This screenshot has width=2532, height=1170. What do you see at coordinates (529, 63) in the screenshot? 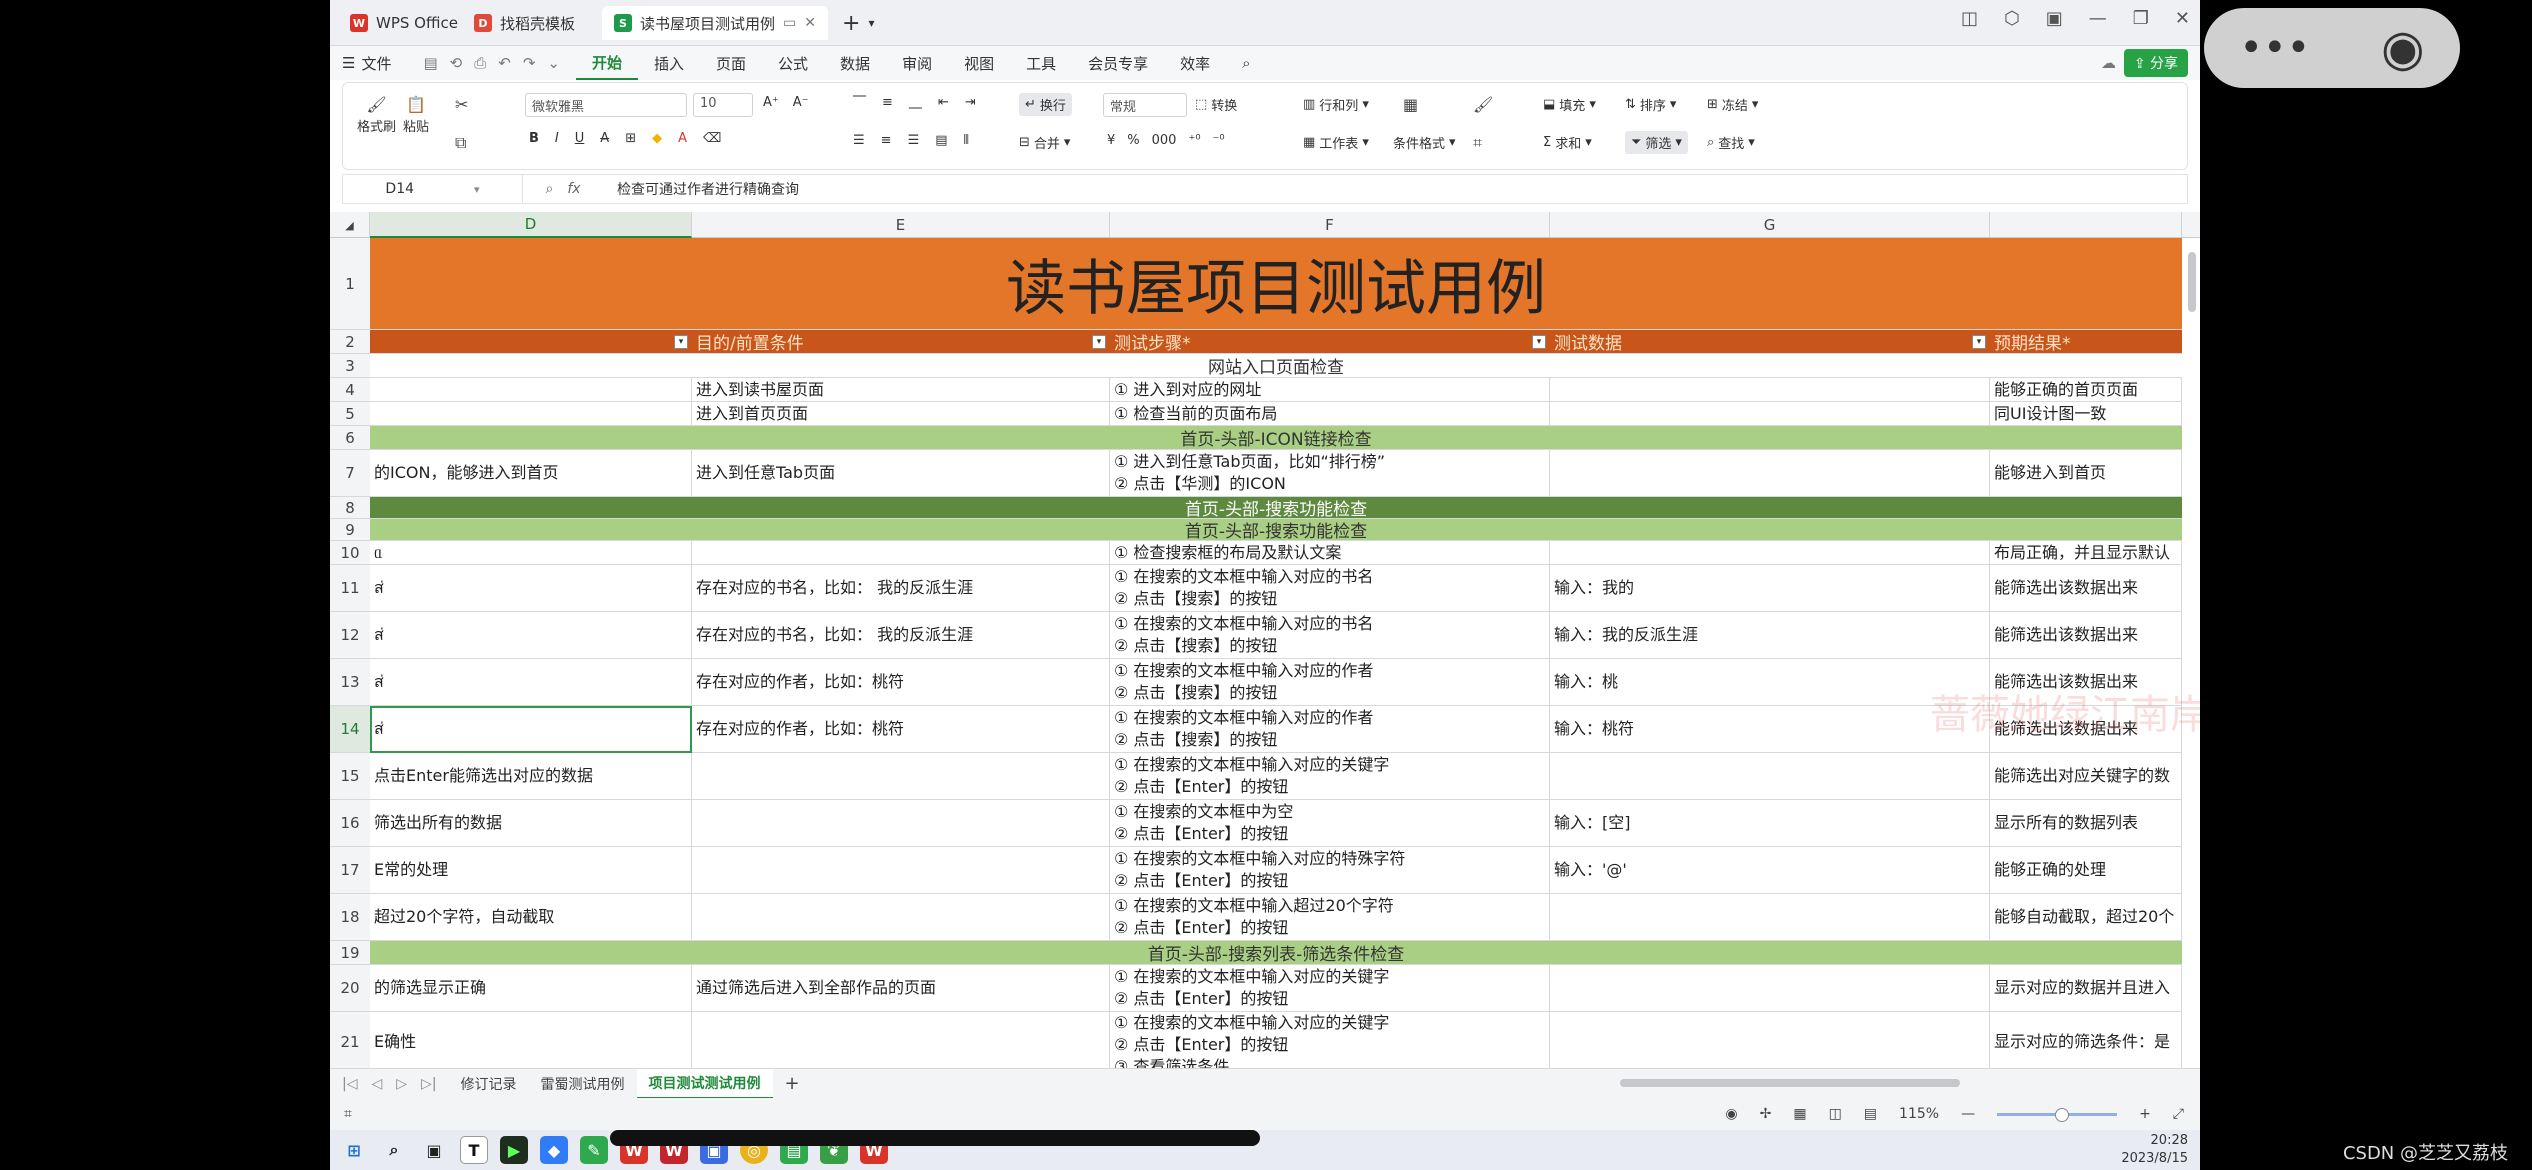
I see `redo-icon: ↷` at bounding box center [529, 63].